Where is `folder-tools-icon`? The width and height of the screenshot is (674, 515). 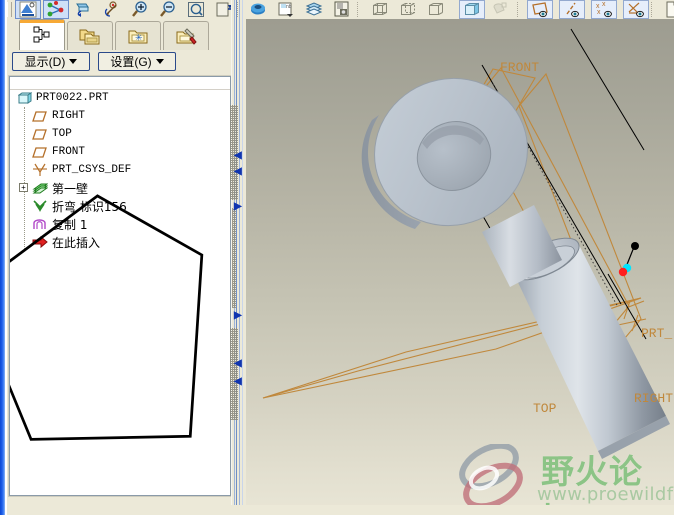
folder-tools-icon is located at coordinates (186, 36).